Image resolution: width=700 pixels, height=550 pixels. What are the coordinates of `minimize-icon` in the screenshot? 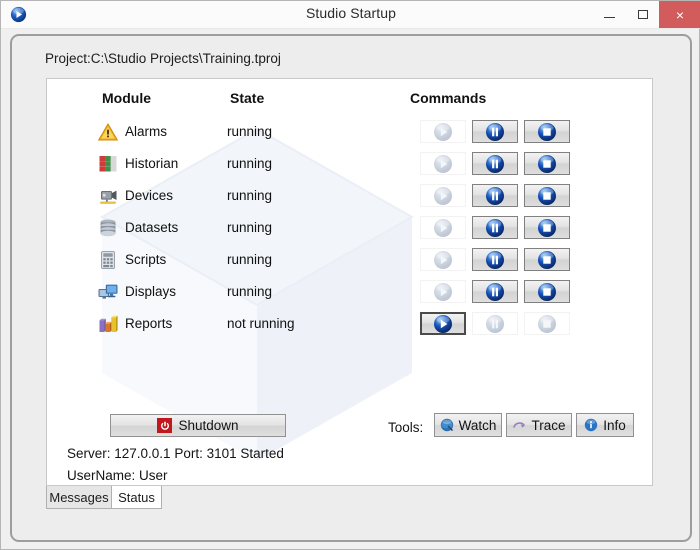 It's located at (609, 17).